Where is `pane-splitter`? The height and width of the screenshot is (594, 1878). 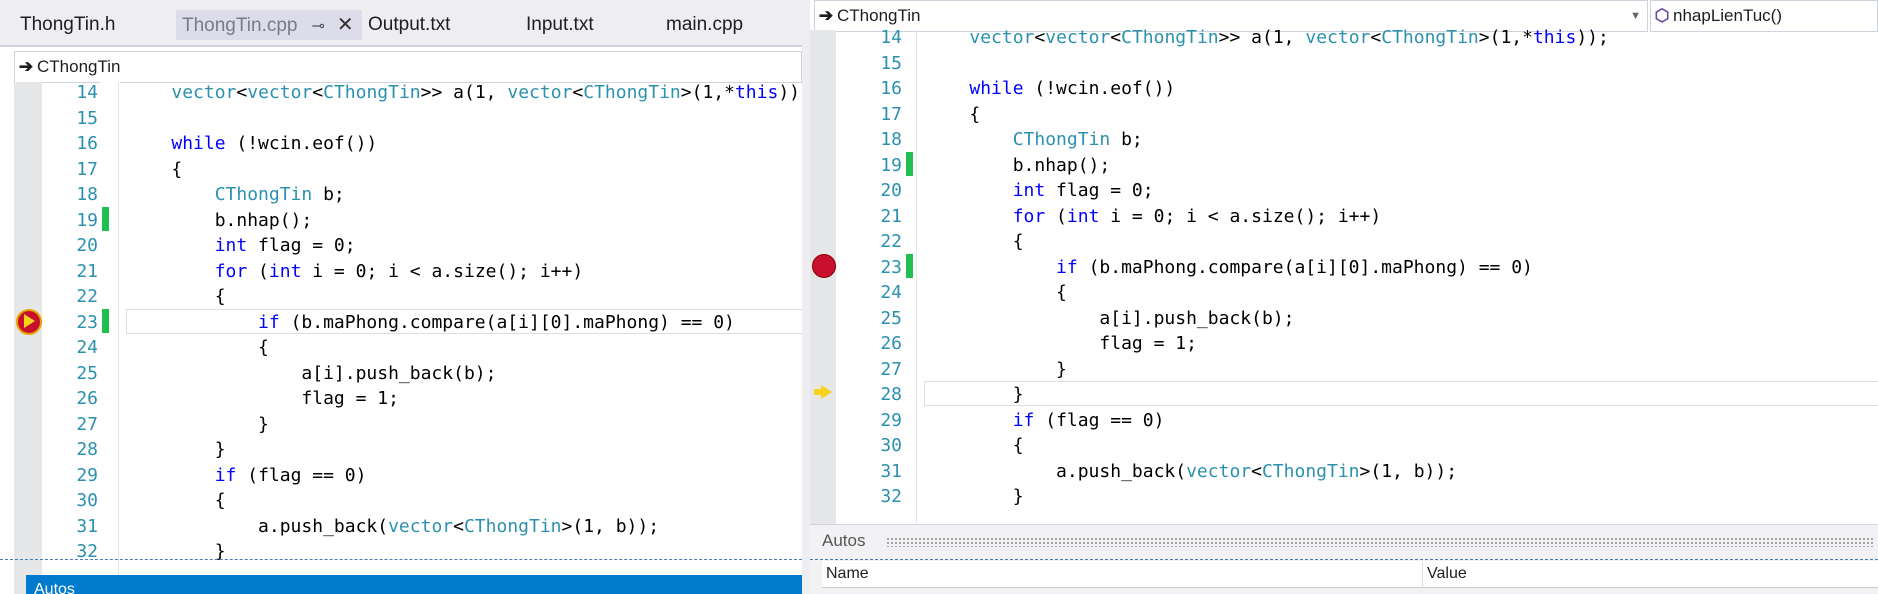 pane-splitter is located at coordinates (806, 297).